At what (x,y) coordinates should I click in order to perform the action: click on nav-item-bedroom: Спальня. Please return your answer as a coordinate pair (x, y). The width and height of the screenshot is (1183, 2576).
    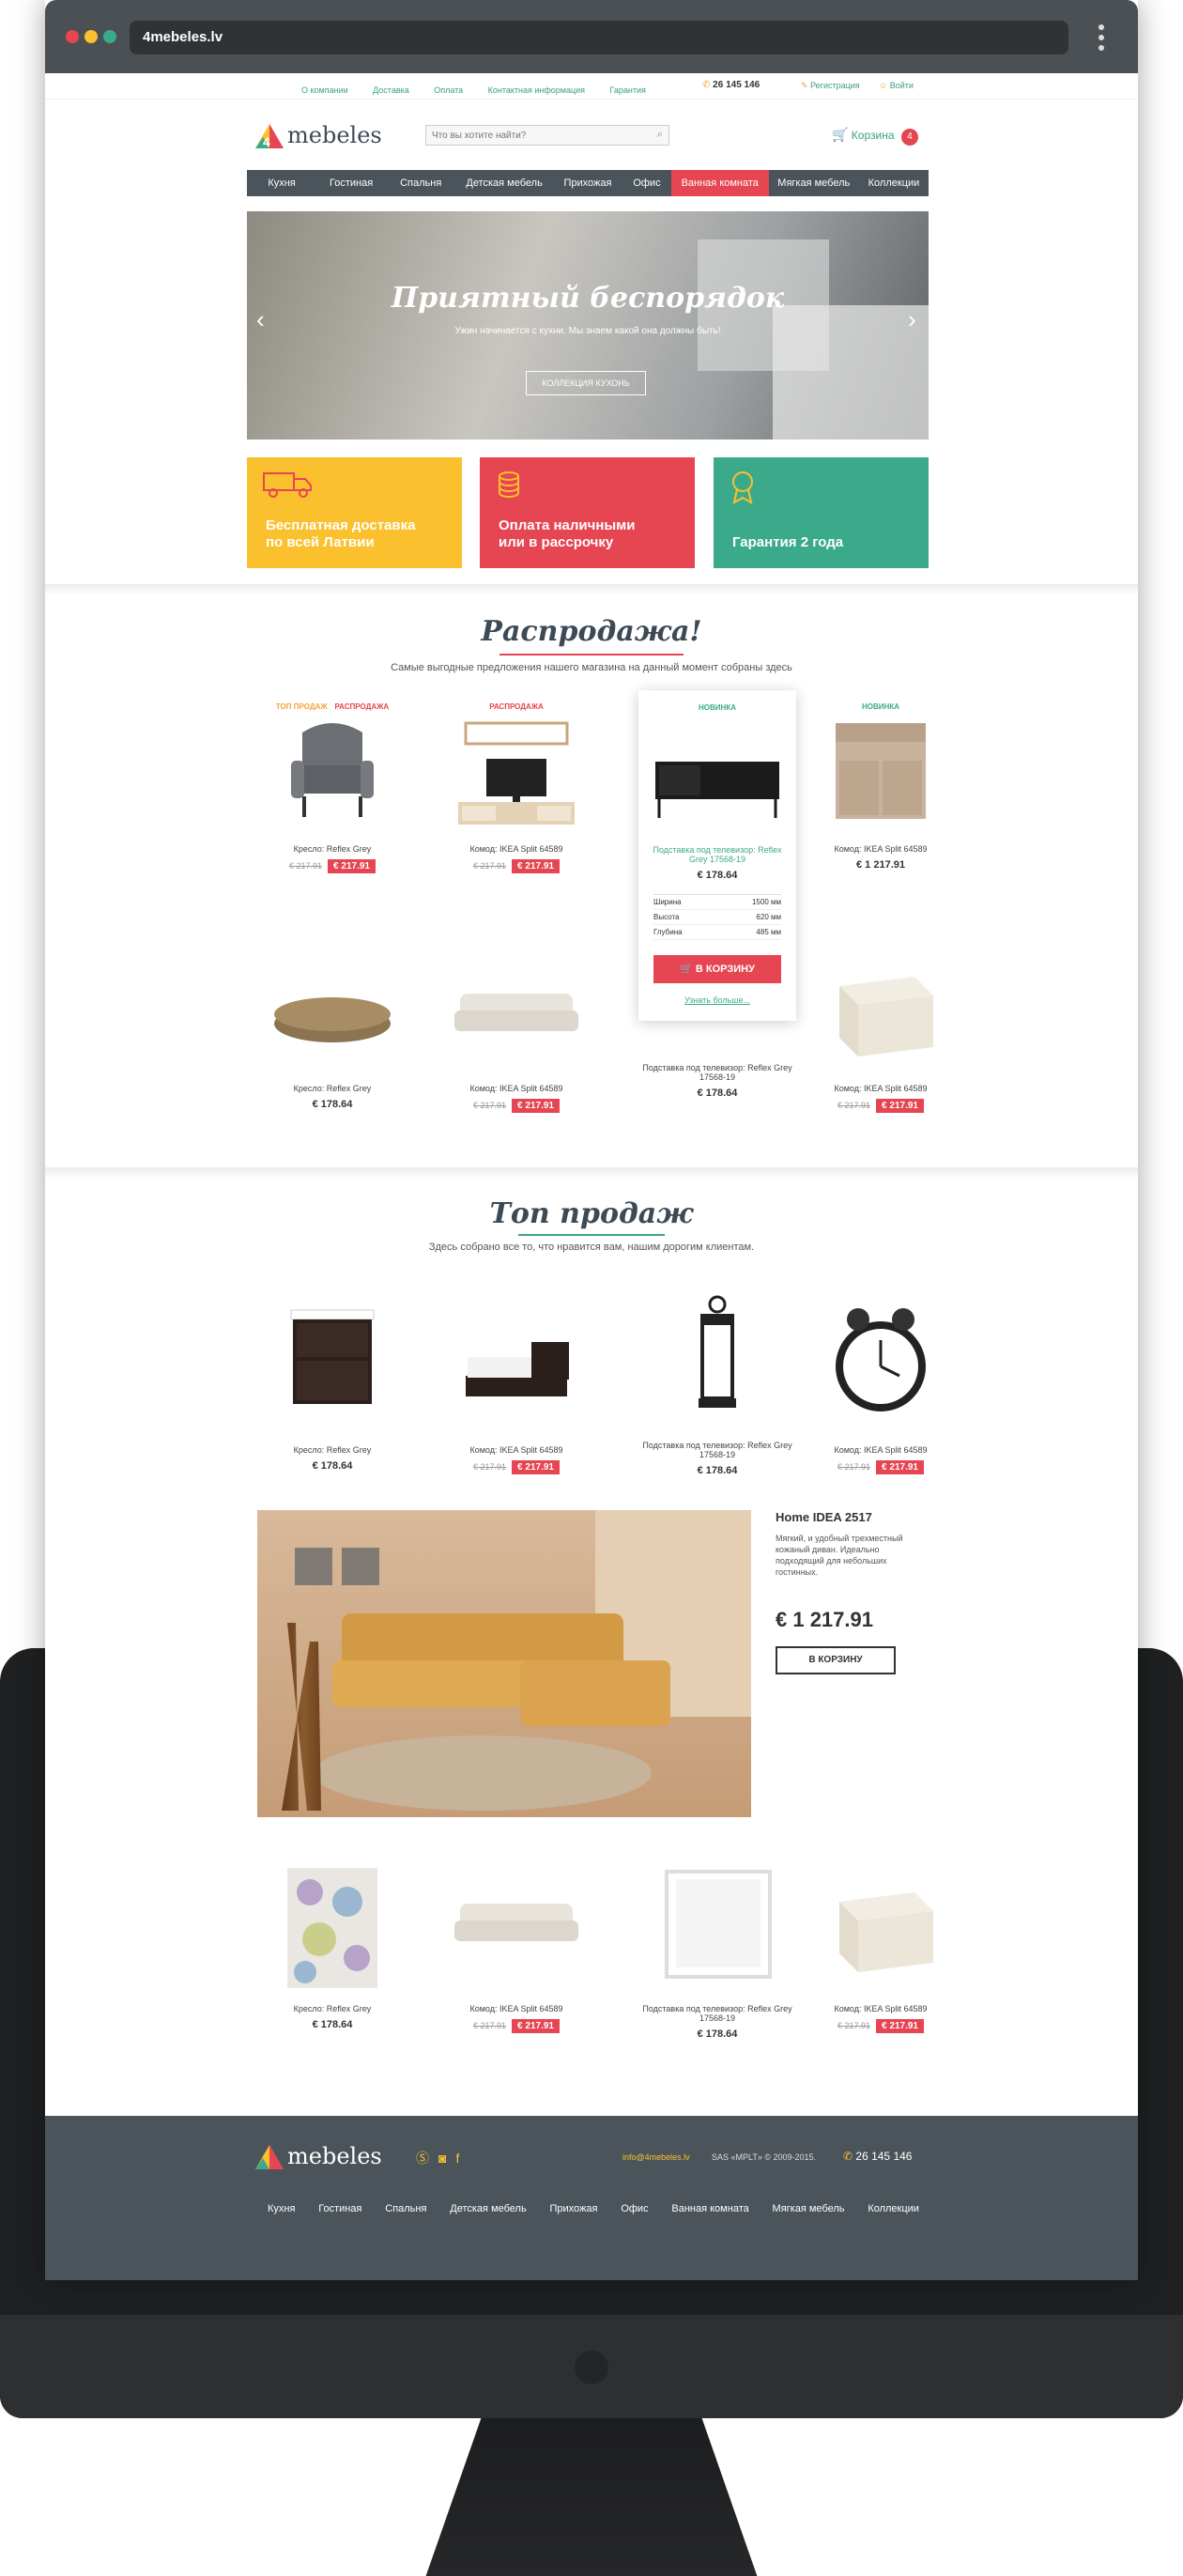
    Looking at the image, I should click on (420, 183).